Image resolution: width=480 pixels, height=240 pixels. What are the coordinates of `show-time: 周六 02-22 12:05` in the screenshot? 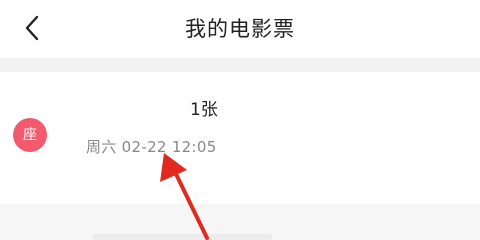 It's located at (151, 147).